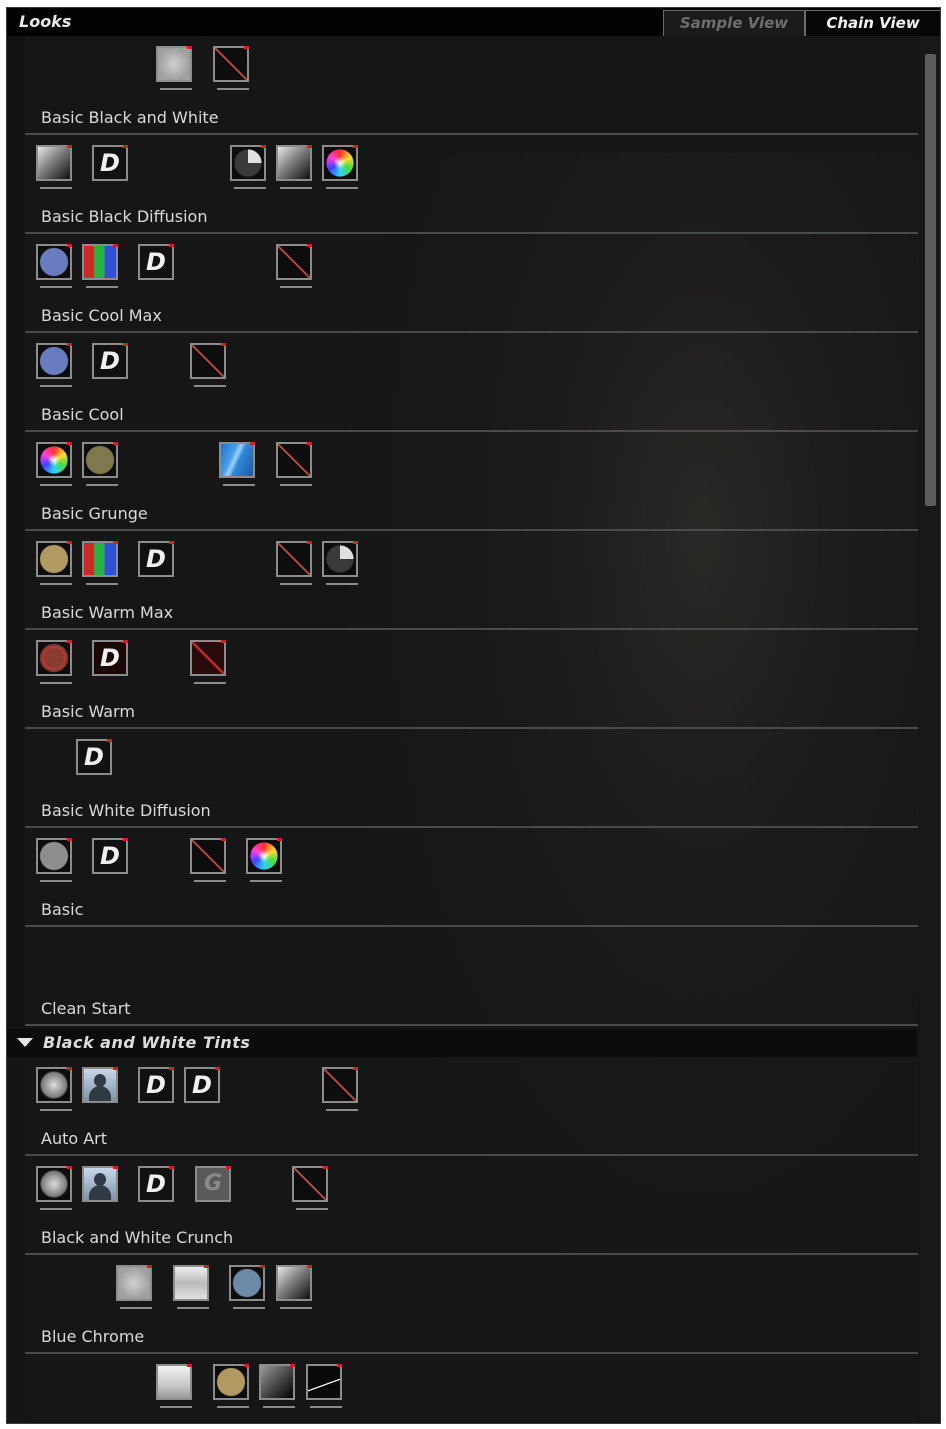 Image resolution: width=946 pixels, height=1429 pixels. What do you see at coordinates (471, 283) in the screenshot?
I see `look-row-basic-cool-max: D Basic Cool Max` at bounding box center [471, 283].